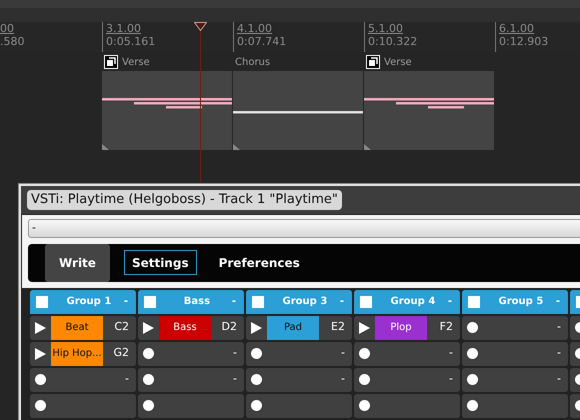 The height and width of the screenshot is (420, 580). Describe the element at coordinates (123, 28) in the screenshot. I see `bar-position: 3.1.00` at that location.